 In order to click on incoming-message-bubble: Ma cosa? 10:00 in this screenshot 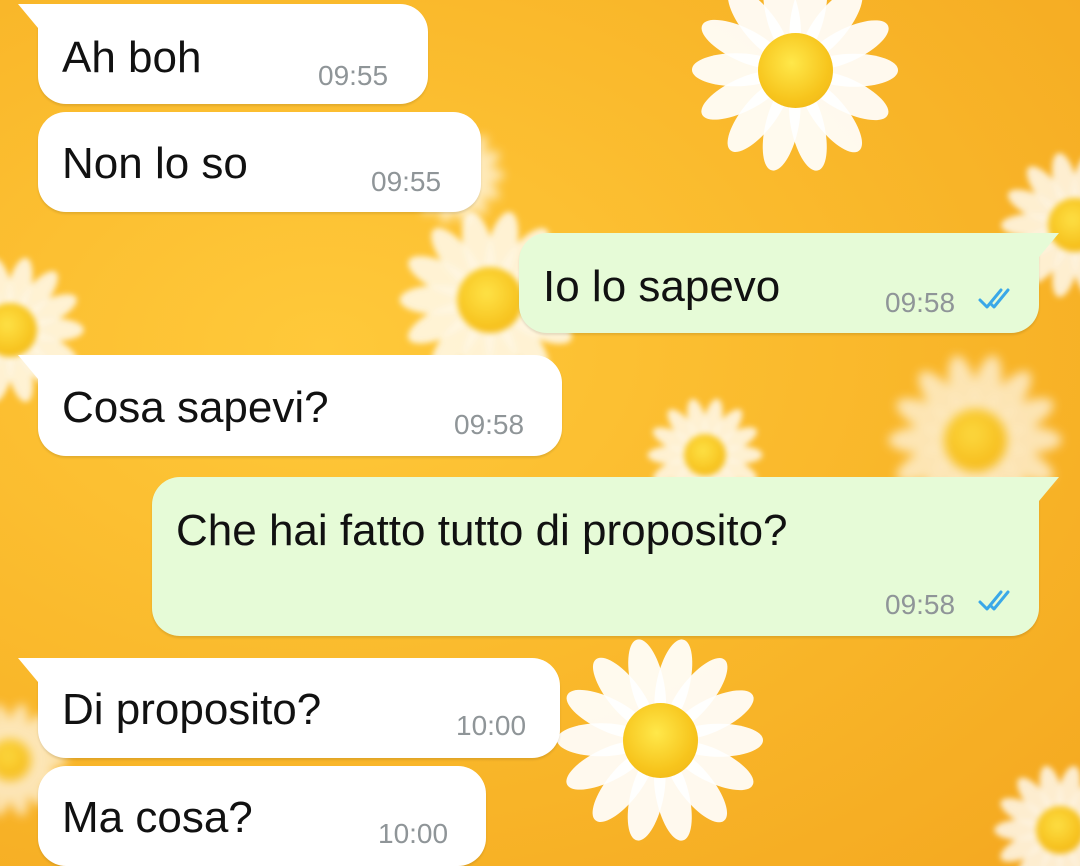, I will do `click(262, 816)`.